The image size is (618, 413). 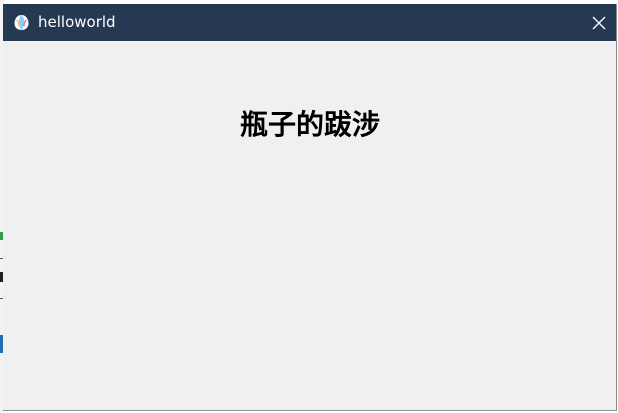 I want to click on app-logo-icon, so click(x=21, y=22).